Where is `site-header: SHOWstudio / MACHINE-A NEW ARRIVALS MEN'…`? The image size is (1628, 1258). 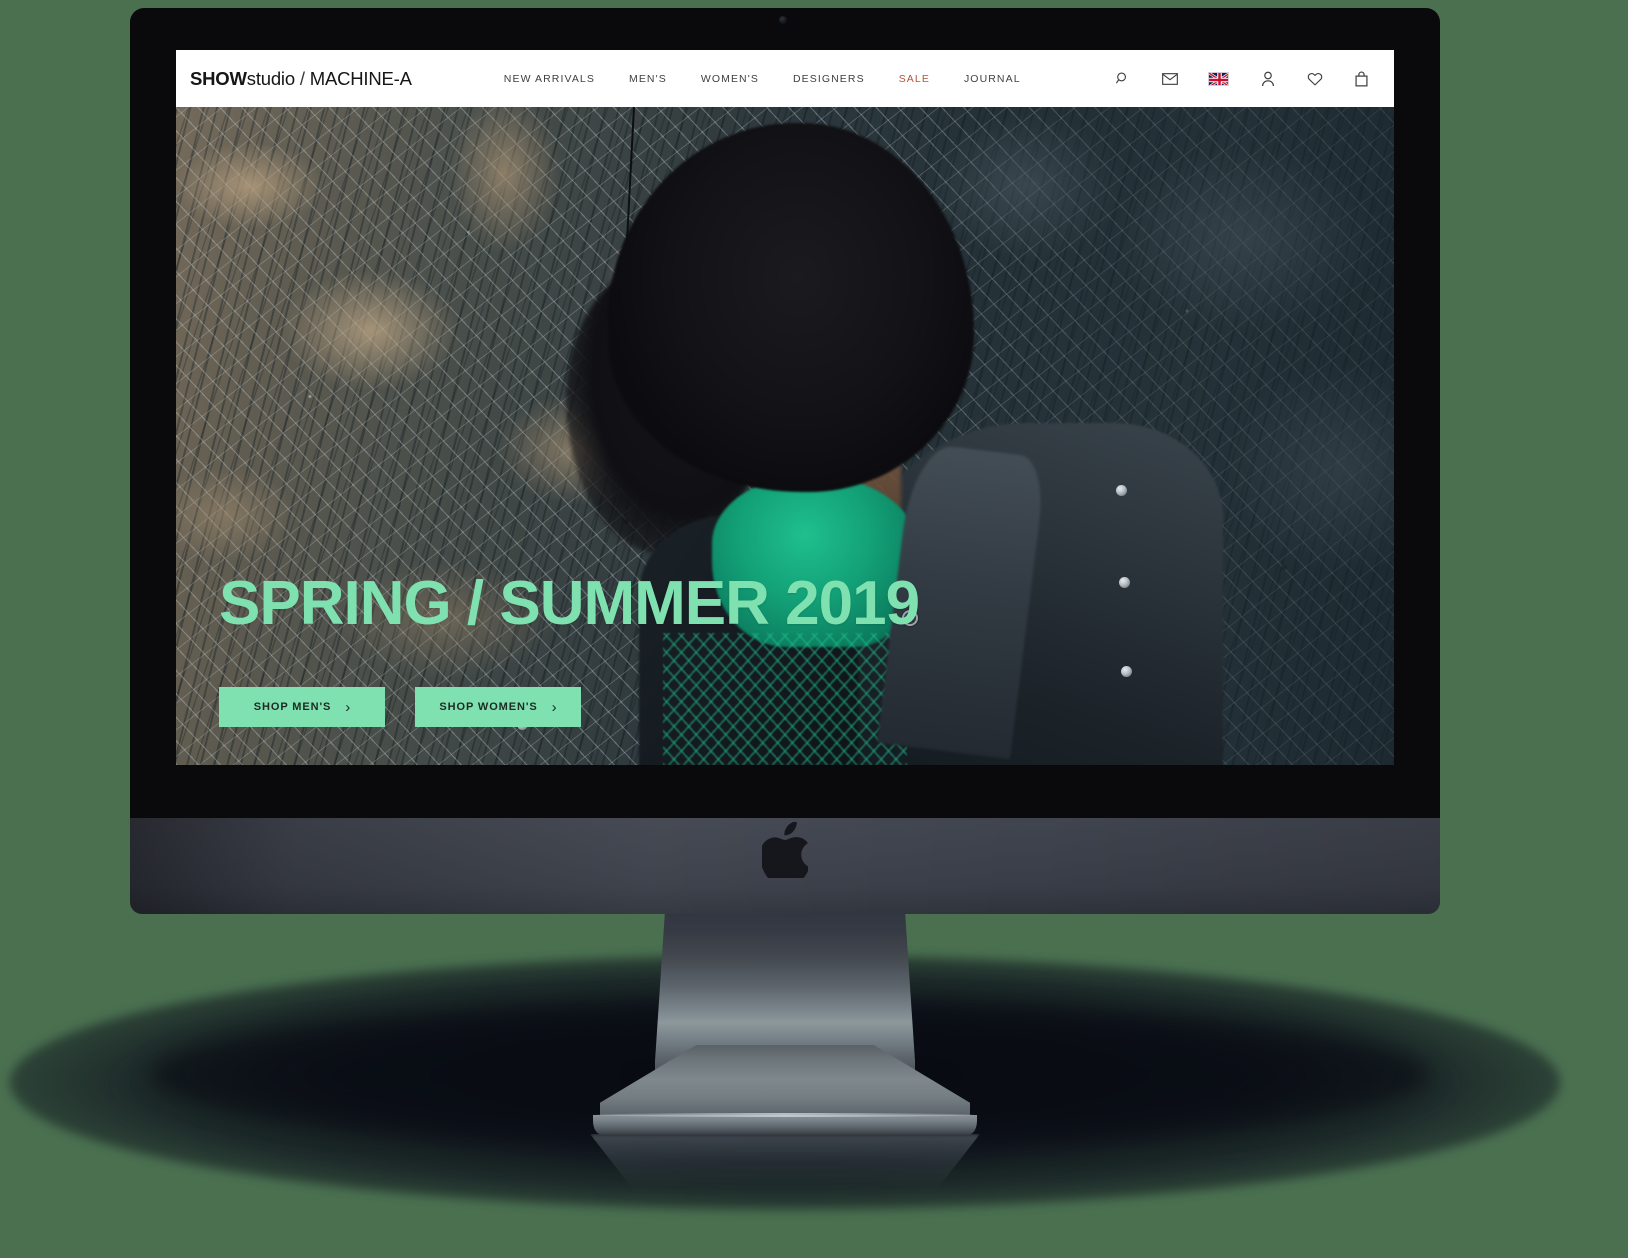
site-header: SHOWstudio / MACHINE-A NEW ARRIVALS MEN'… is located at coordinates (785, 78).